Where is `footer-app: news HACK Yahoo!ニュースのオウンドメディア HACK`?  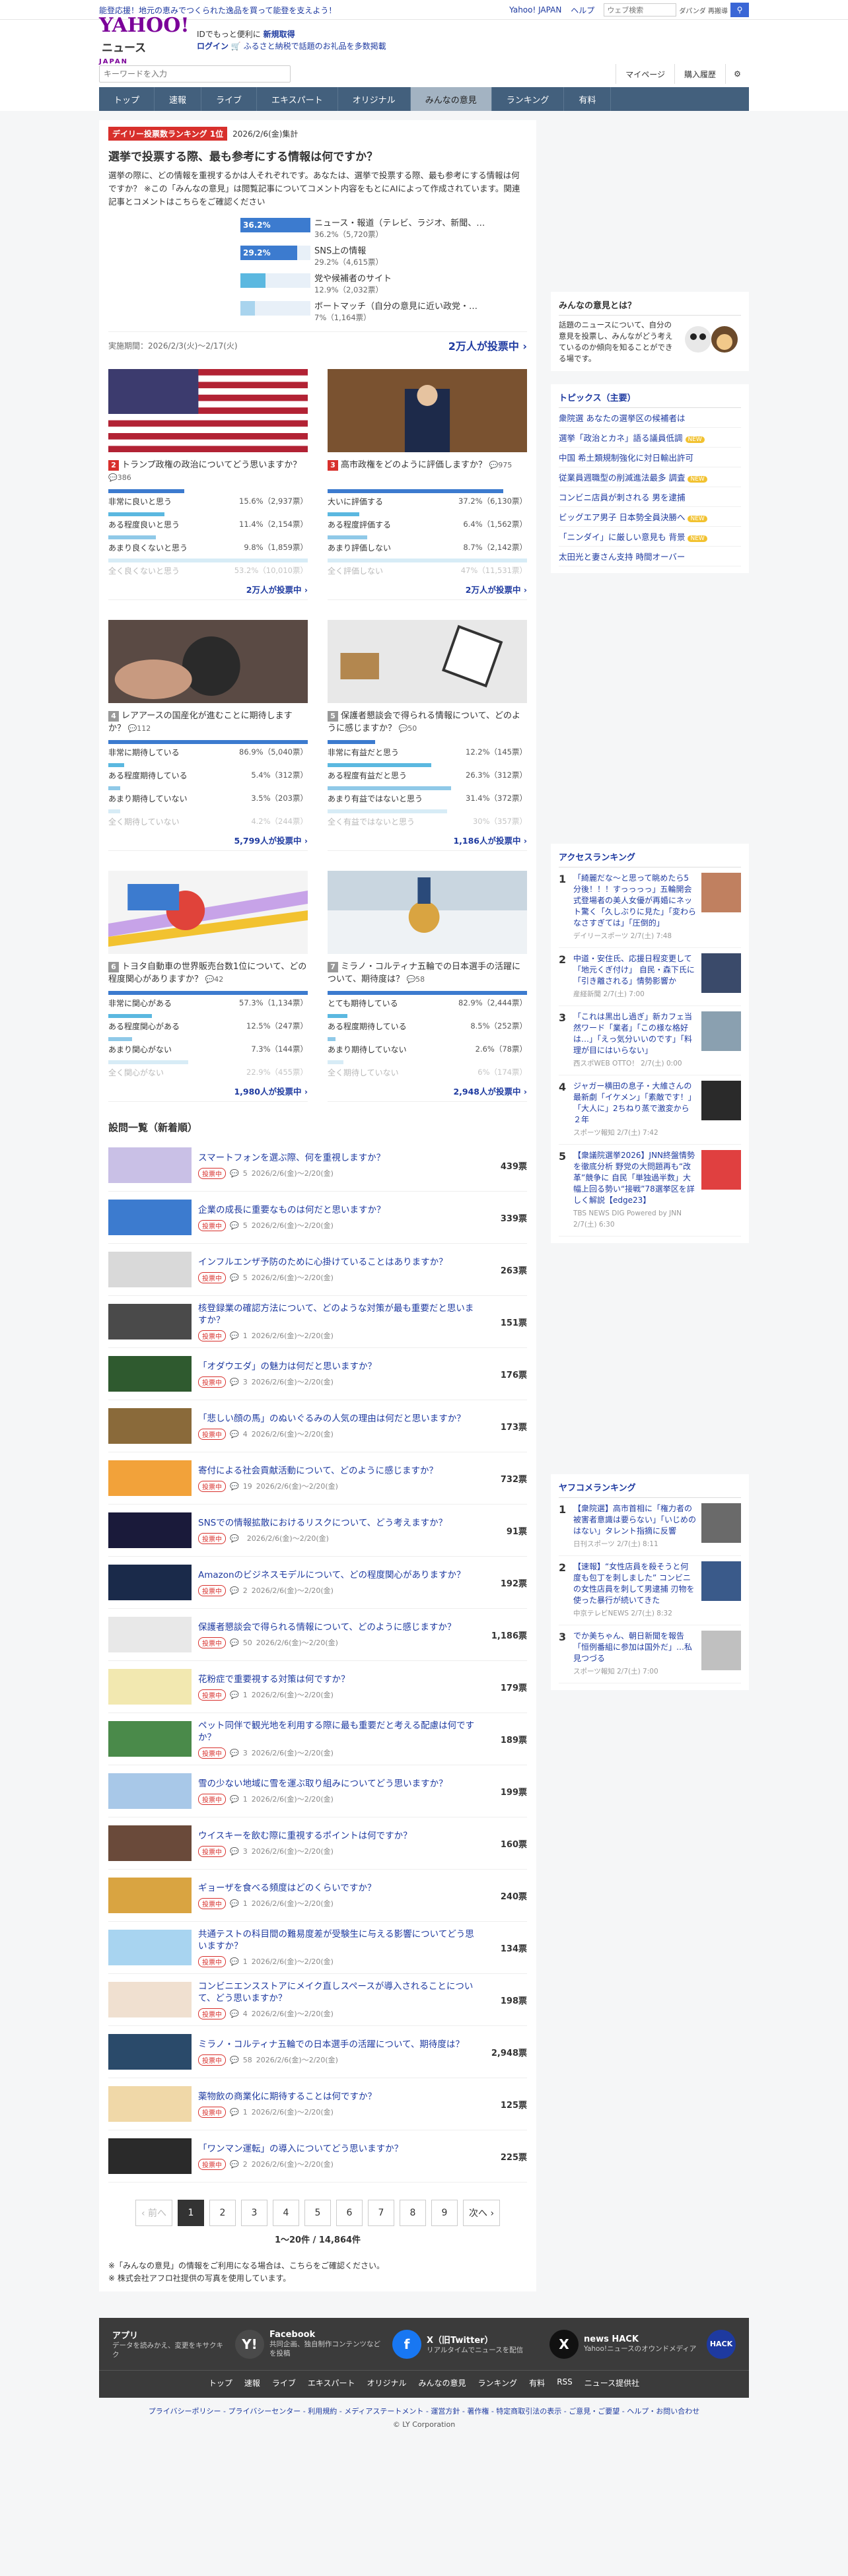
footer-app: news HACK Yahoo!ニュースのオウンドメディア HACK is located at coordinates (660, 2343).